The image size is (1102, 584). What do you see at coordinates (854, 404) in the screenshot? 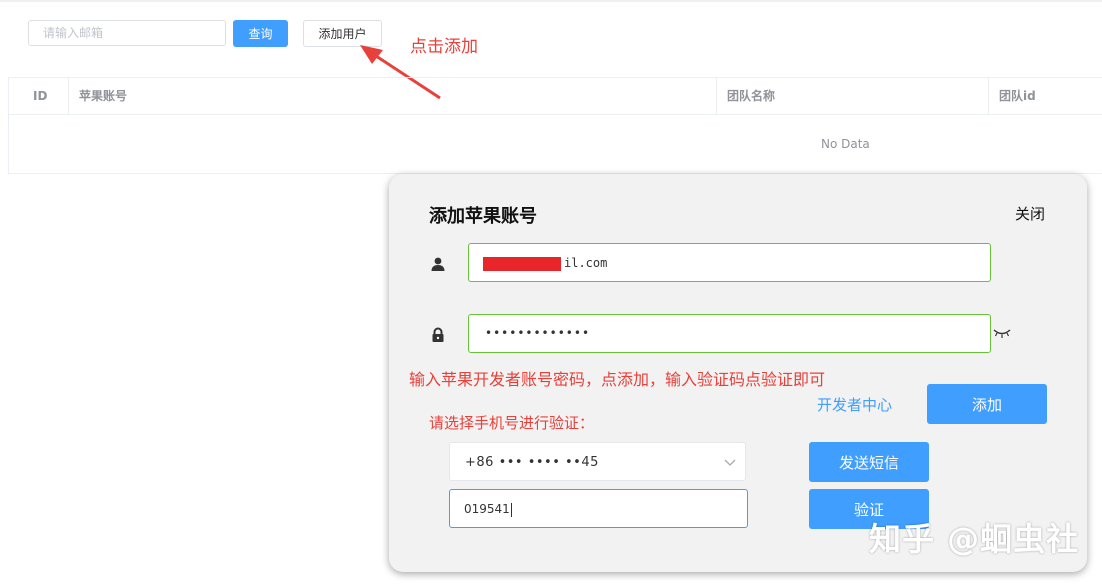
I see `developer-center-link: 开发者中心` at bounding box center [854, 404].